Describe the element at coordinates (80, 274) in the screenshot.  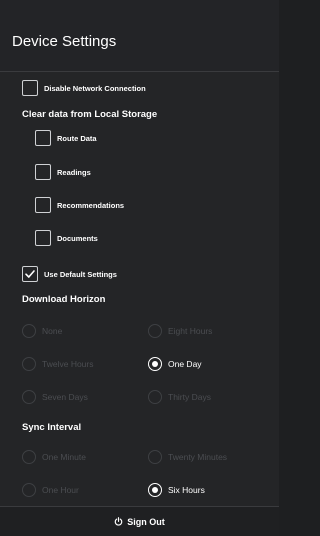
I see `use-default-settings-label: Use Default Settings` at that location.